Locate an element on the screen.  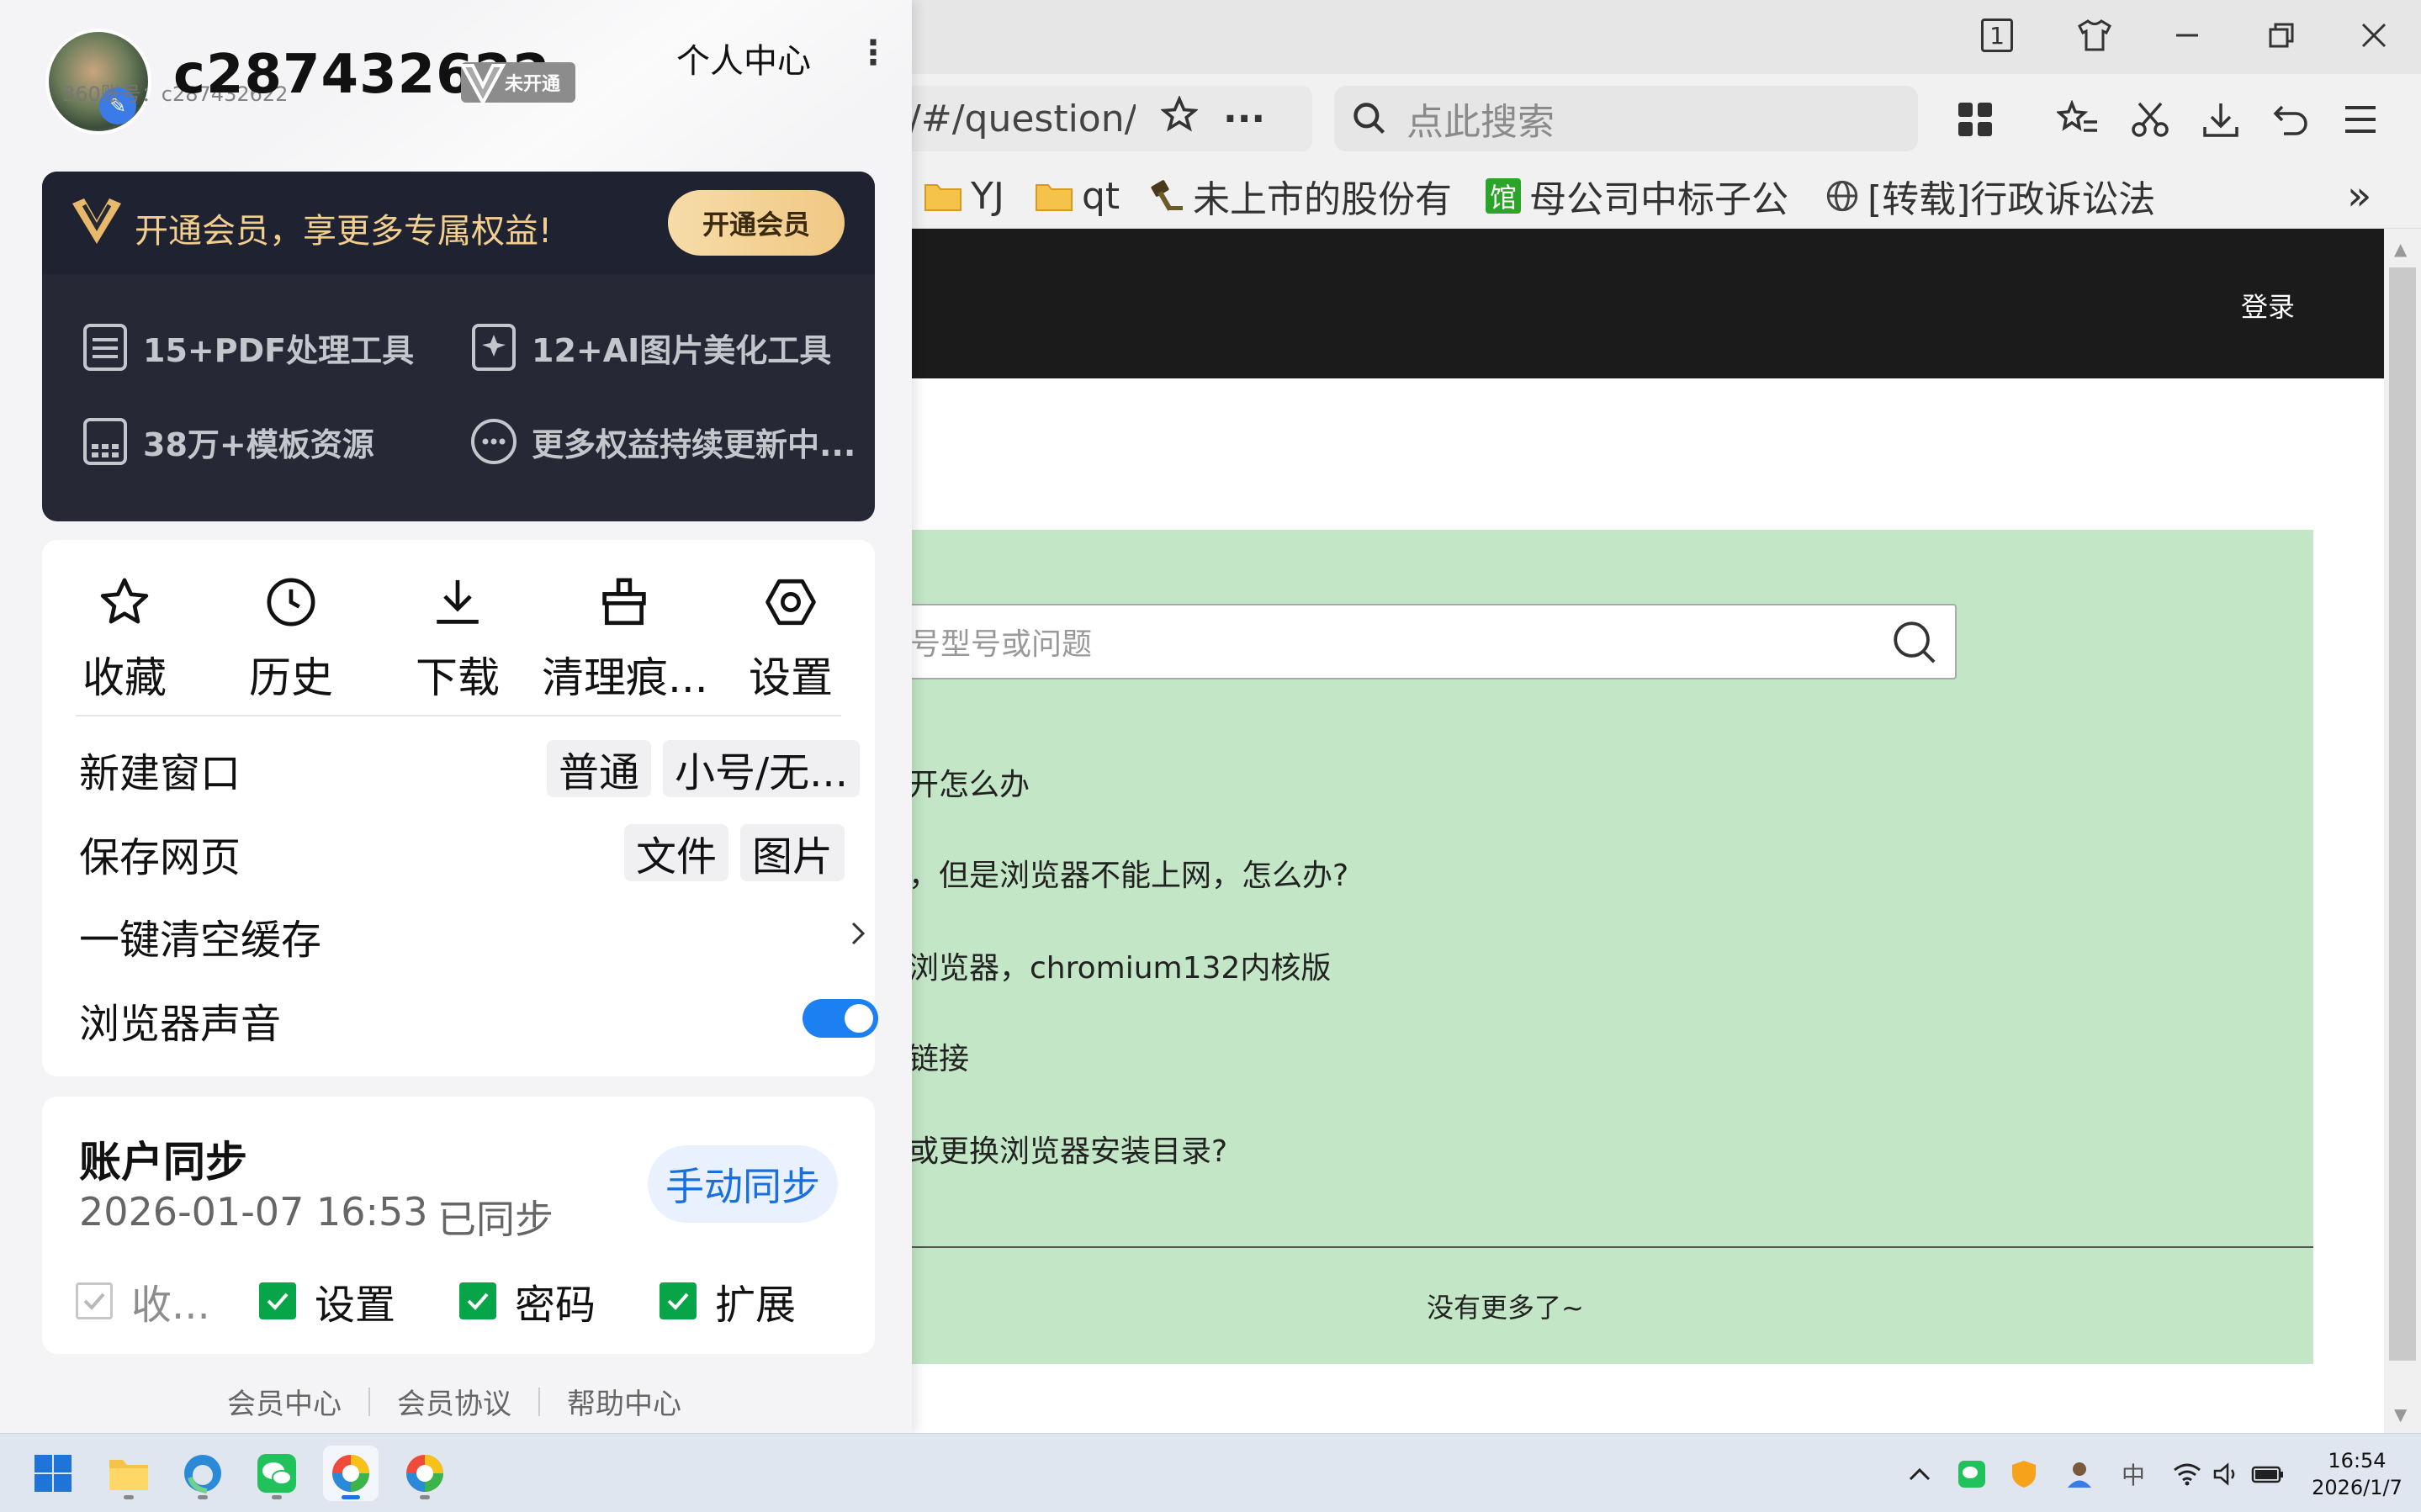
skin-icon is located at coordinates (2095, 35).